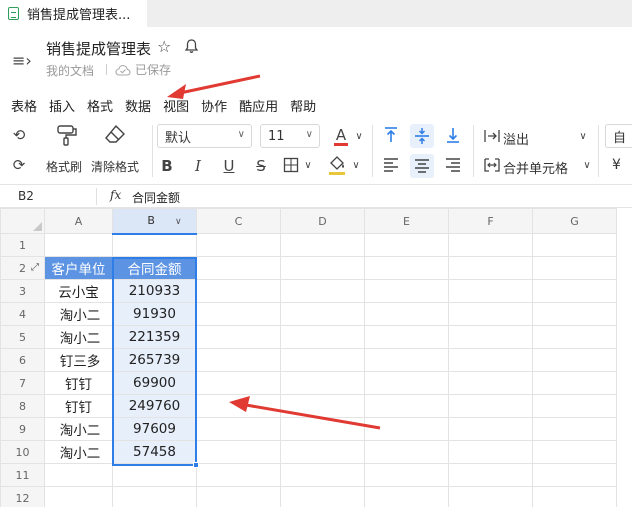  Describe the element at coordinates (422, 136) in the screenshot. I see `align-middle-button` at that location.